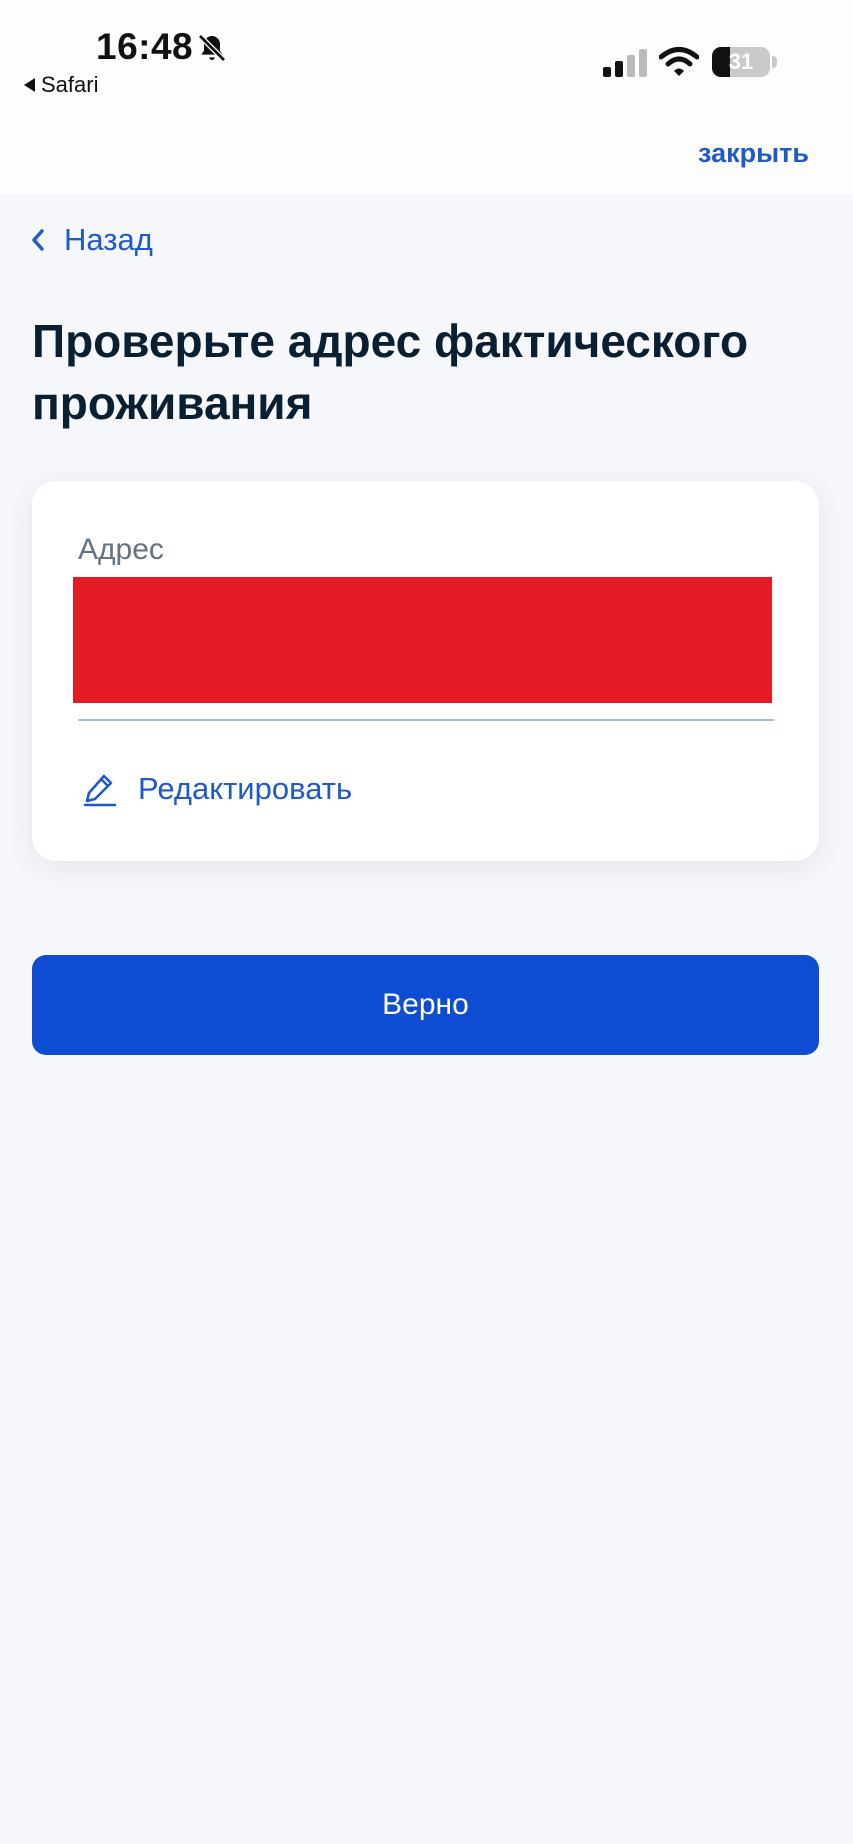  I want to click on close-link: закрыть, so click(753, 153).